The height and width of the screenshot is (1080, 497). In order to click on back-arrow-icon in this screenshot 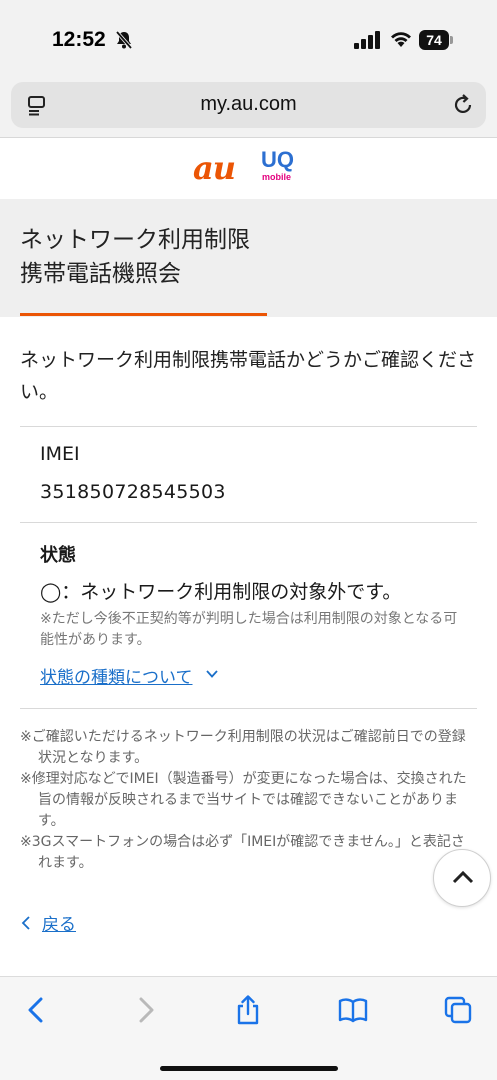, I will do `click(37, 1010)`.